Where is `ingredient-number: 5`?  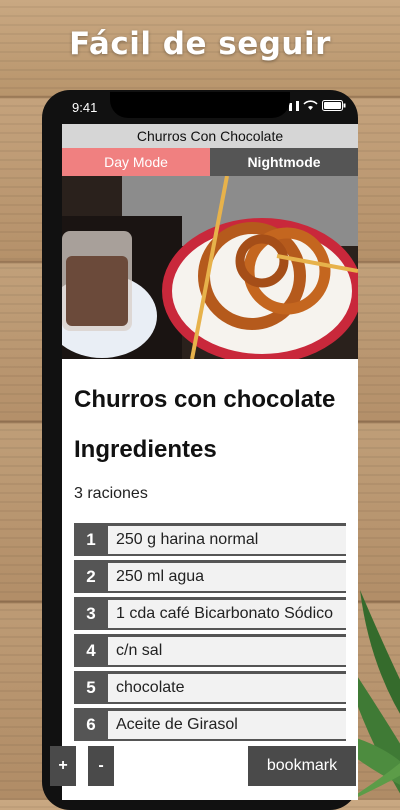
ingredient-number: 5 is located at coordinates (91, 688).